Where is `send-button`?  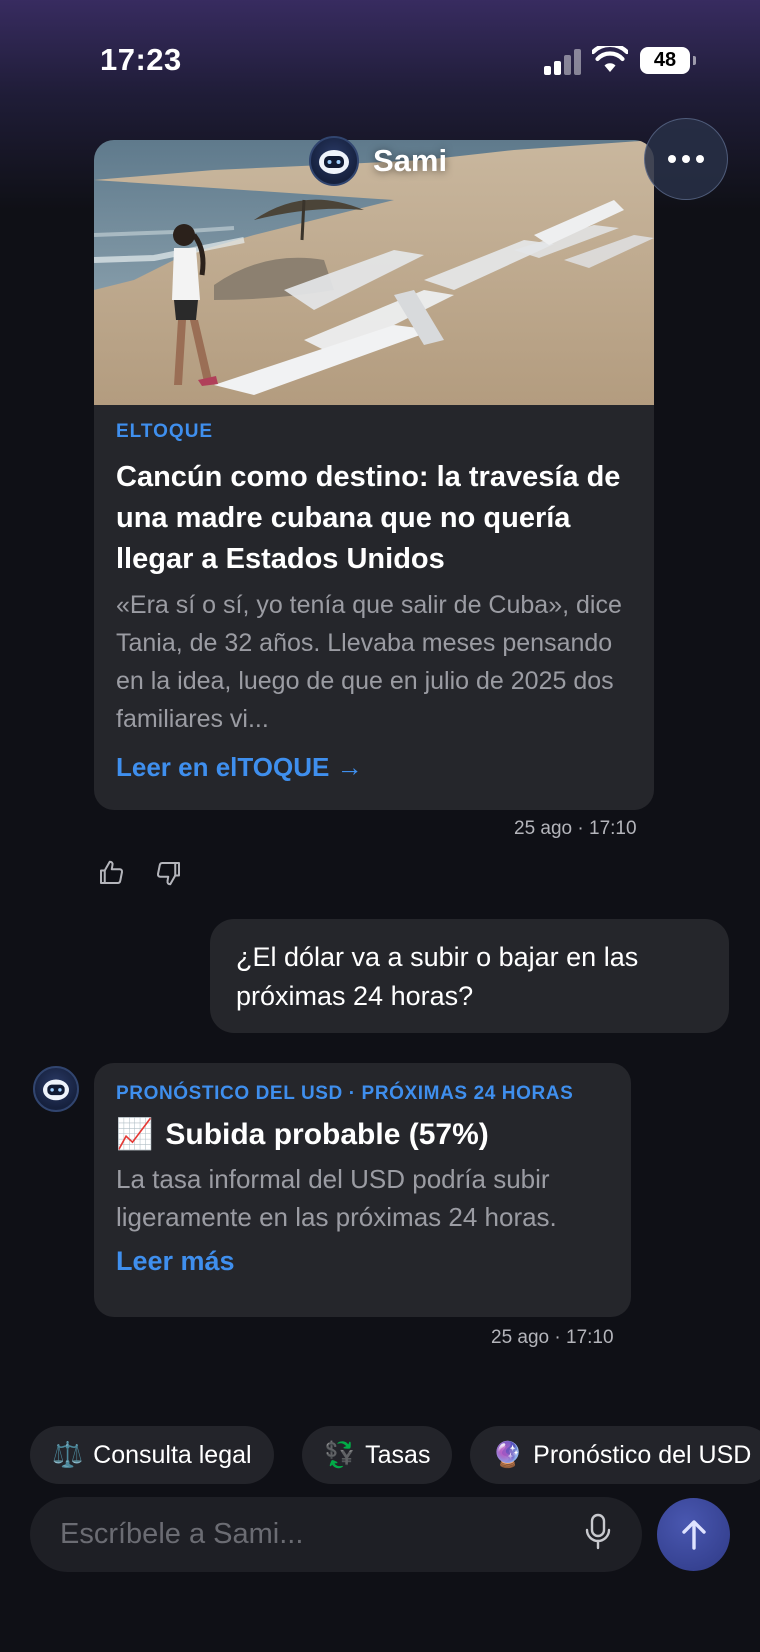
send-button is located at coordinates (693, 1534).